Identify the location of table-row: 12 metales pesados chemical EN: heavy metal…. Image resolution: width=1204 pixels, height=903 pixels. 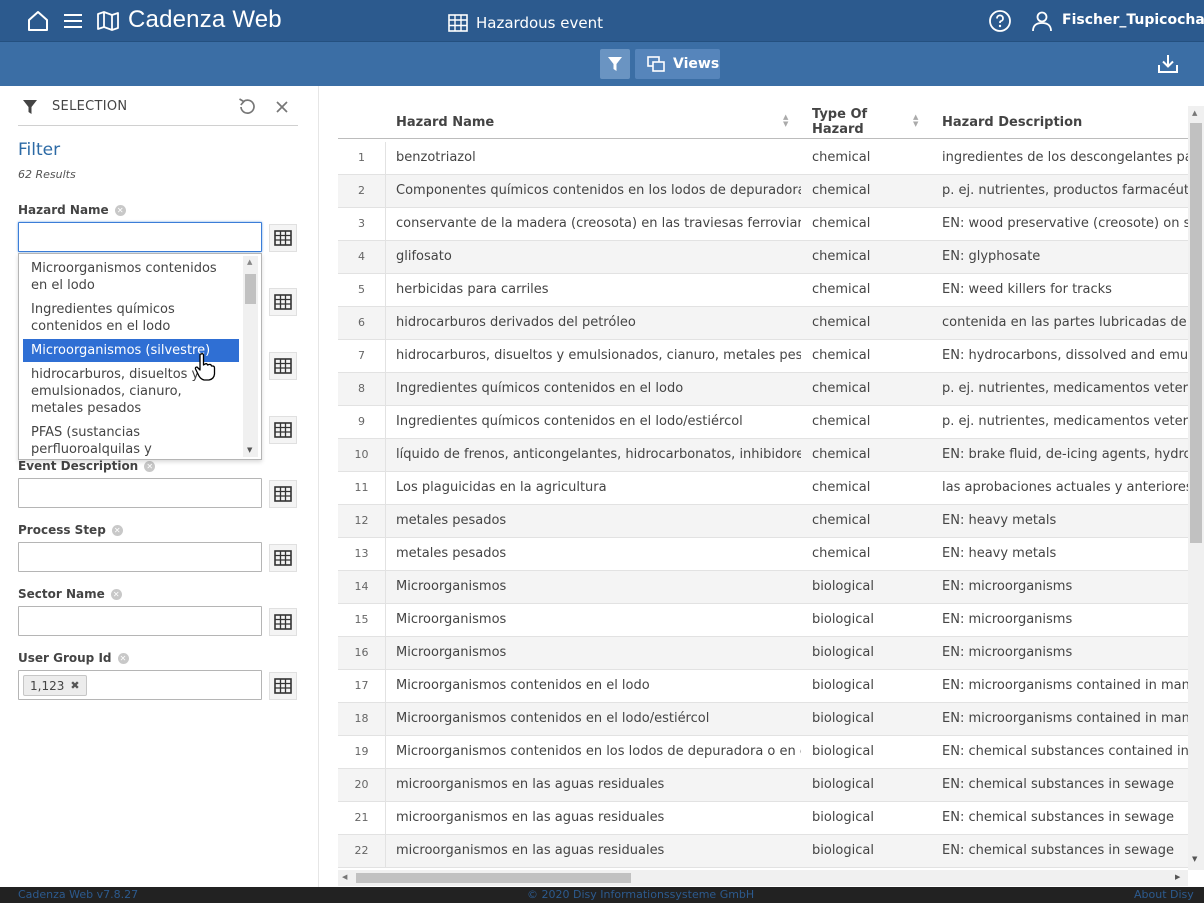
(763, 521).